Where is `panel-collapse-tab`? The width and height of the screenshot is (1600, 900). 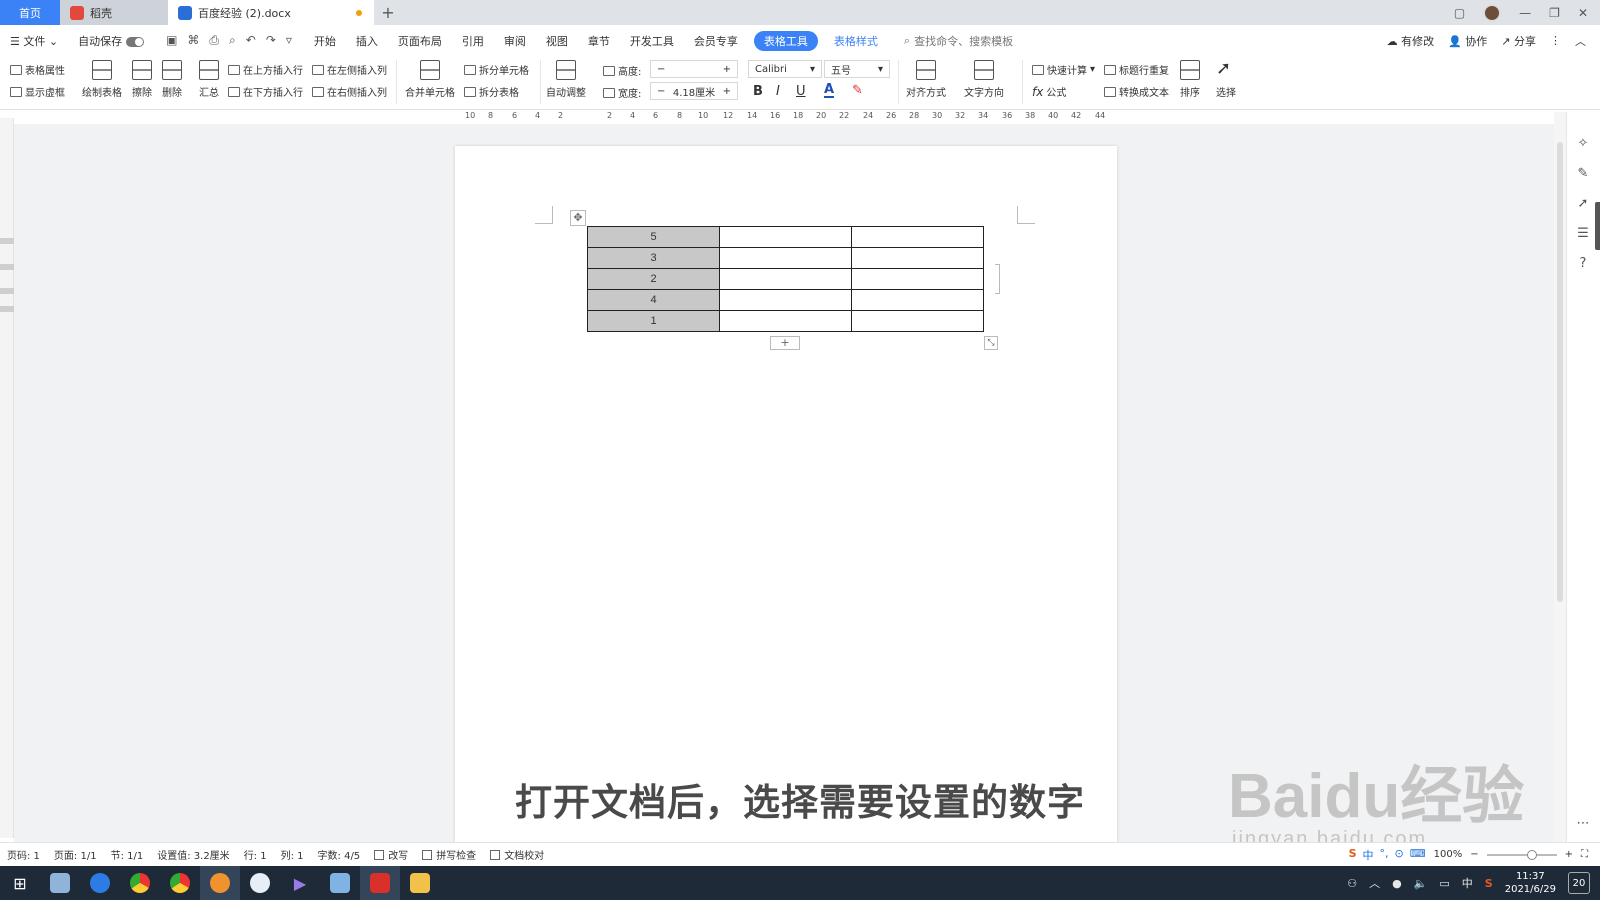 panel-collapse-tab is located at coordinates (1597, 226).